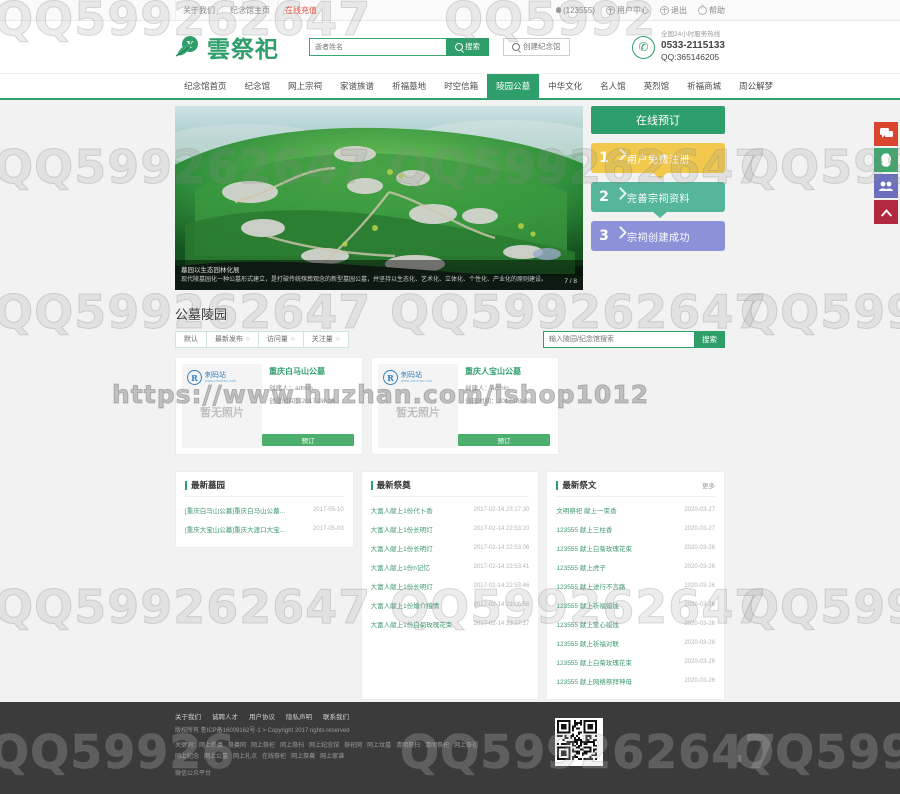  Describe the element at coordinates (886, 160) in the screenshot. I see `qq-icon` at that location.